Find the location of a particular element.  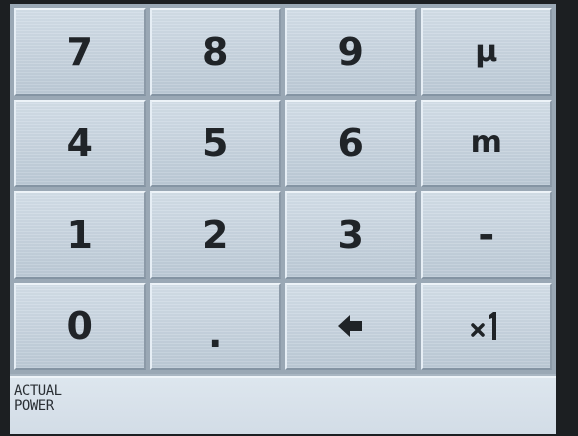

key-micro-label: μ is located at coordinates (486, 51).